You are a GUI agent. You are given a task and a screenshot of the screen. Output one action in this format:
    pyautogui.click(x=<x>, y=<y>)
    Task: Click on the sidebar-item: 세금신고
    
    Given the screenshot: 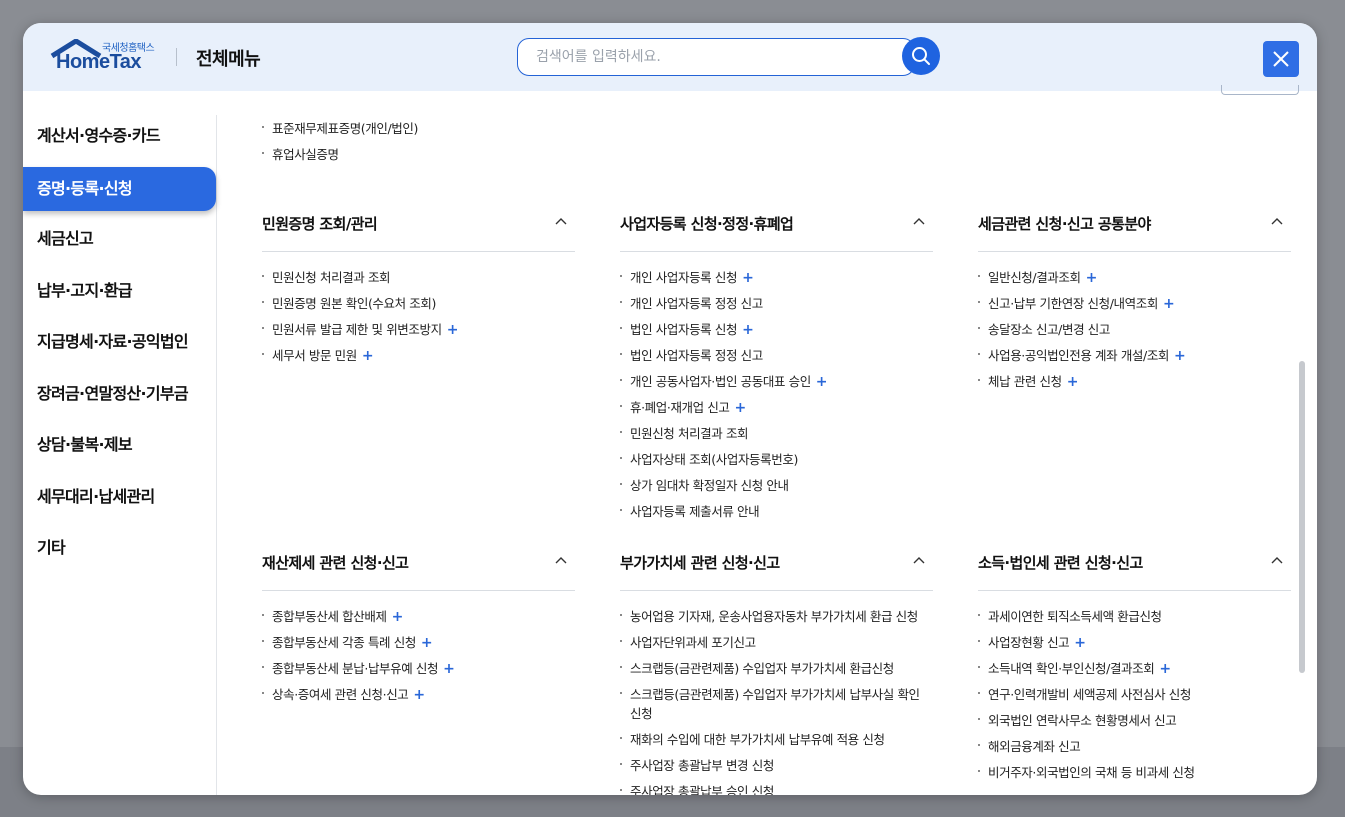 What is the action you would take?
    pyautogui.click(x=119, y=244)
    